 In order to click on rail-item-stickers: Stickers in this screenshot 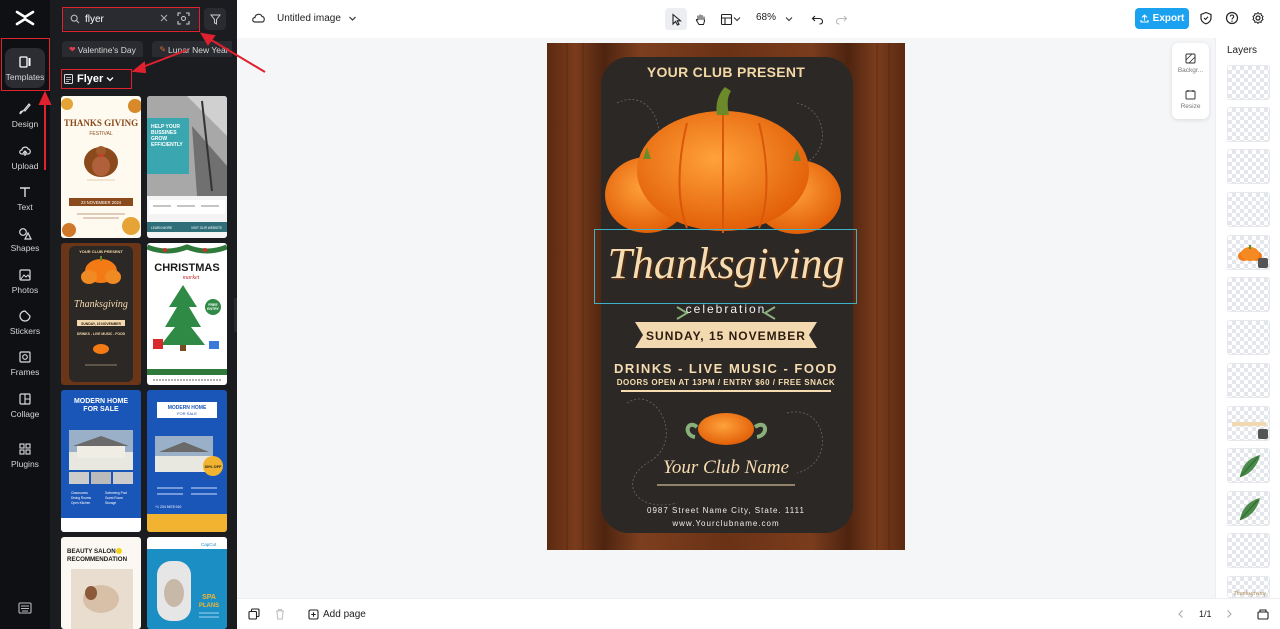, I will do `click(25, 322)`.